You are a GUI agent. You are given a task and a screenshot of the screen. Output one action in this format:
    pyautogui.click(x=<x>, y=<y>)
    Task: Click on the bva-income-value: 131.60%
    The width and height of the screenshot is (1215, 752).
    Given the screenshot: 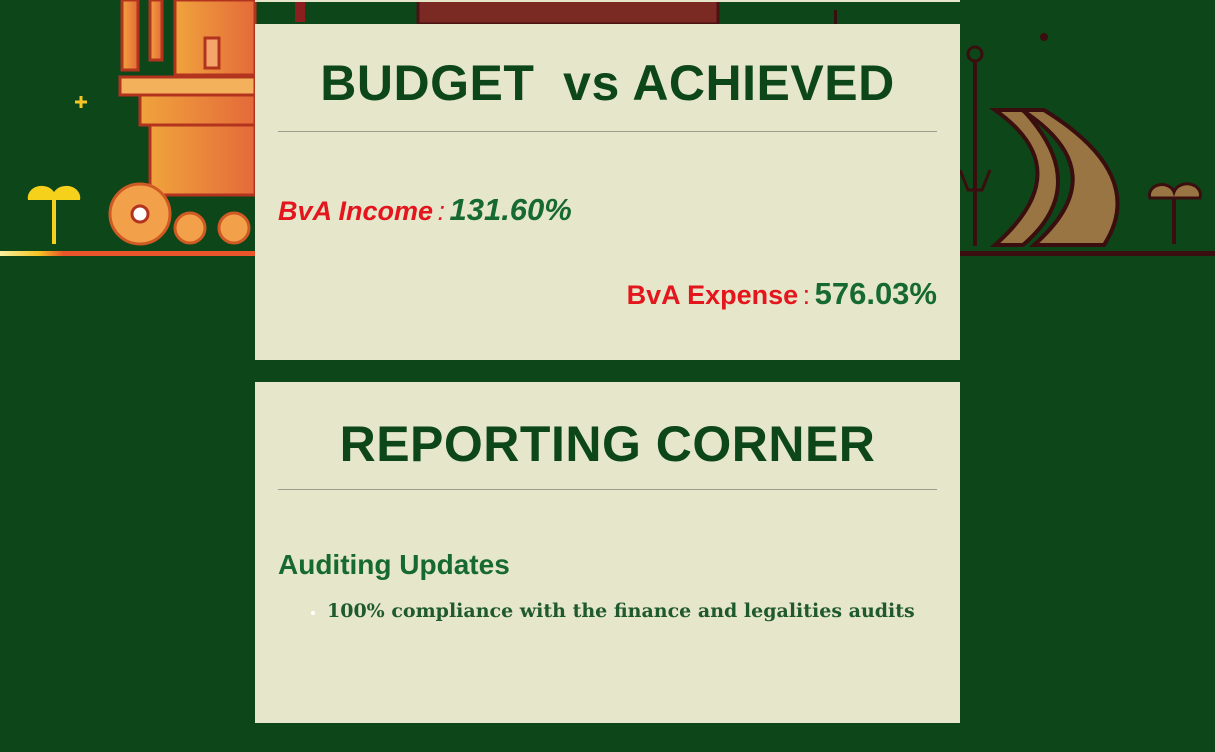 What is the action you would take?
    pyautogui.click(x=510, y=209)
    